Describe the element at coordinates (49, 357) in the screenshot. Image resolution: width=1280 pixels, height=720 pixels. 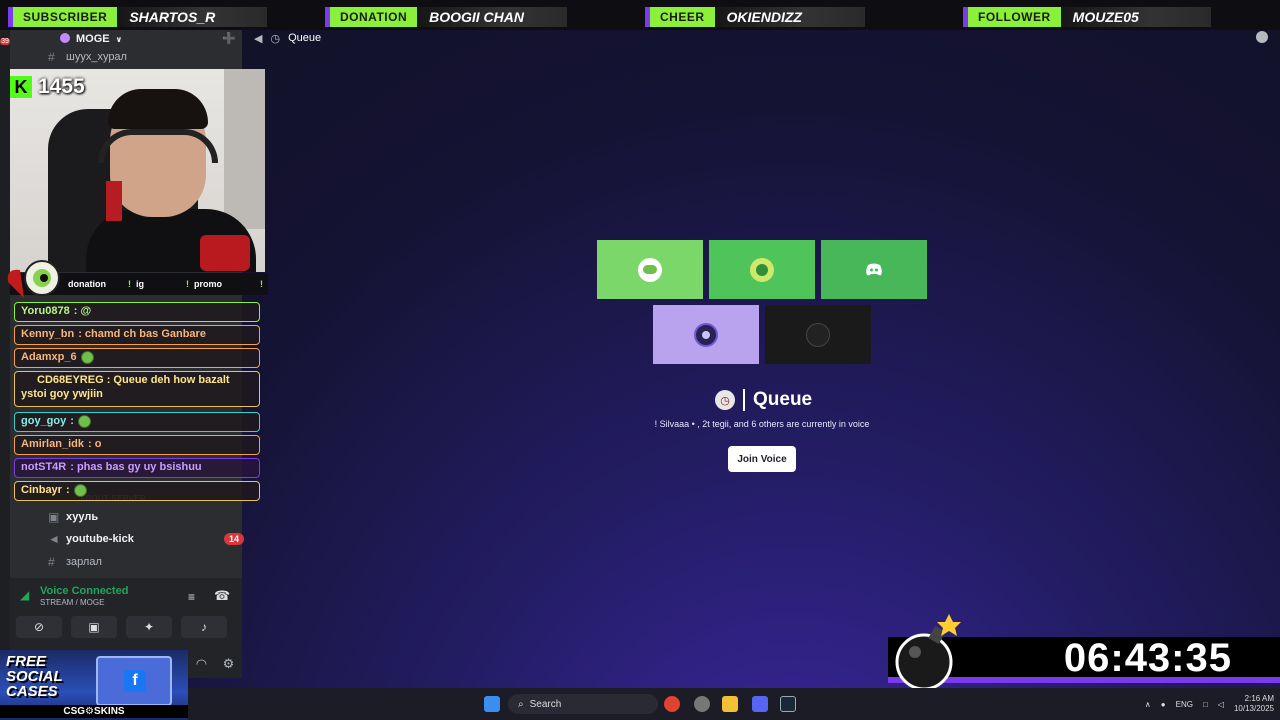
I see `chat-user: Adamxp_6` at that location.